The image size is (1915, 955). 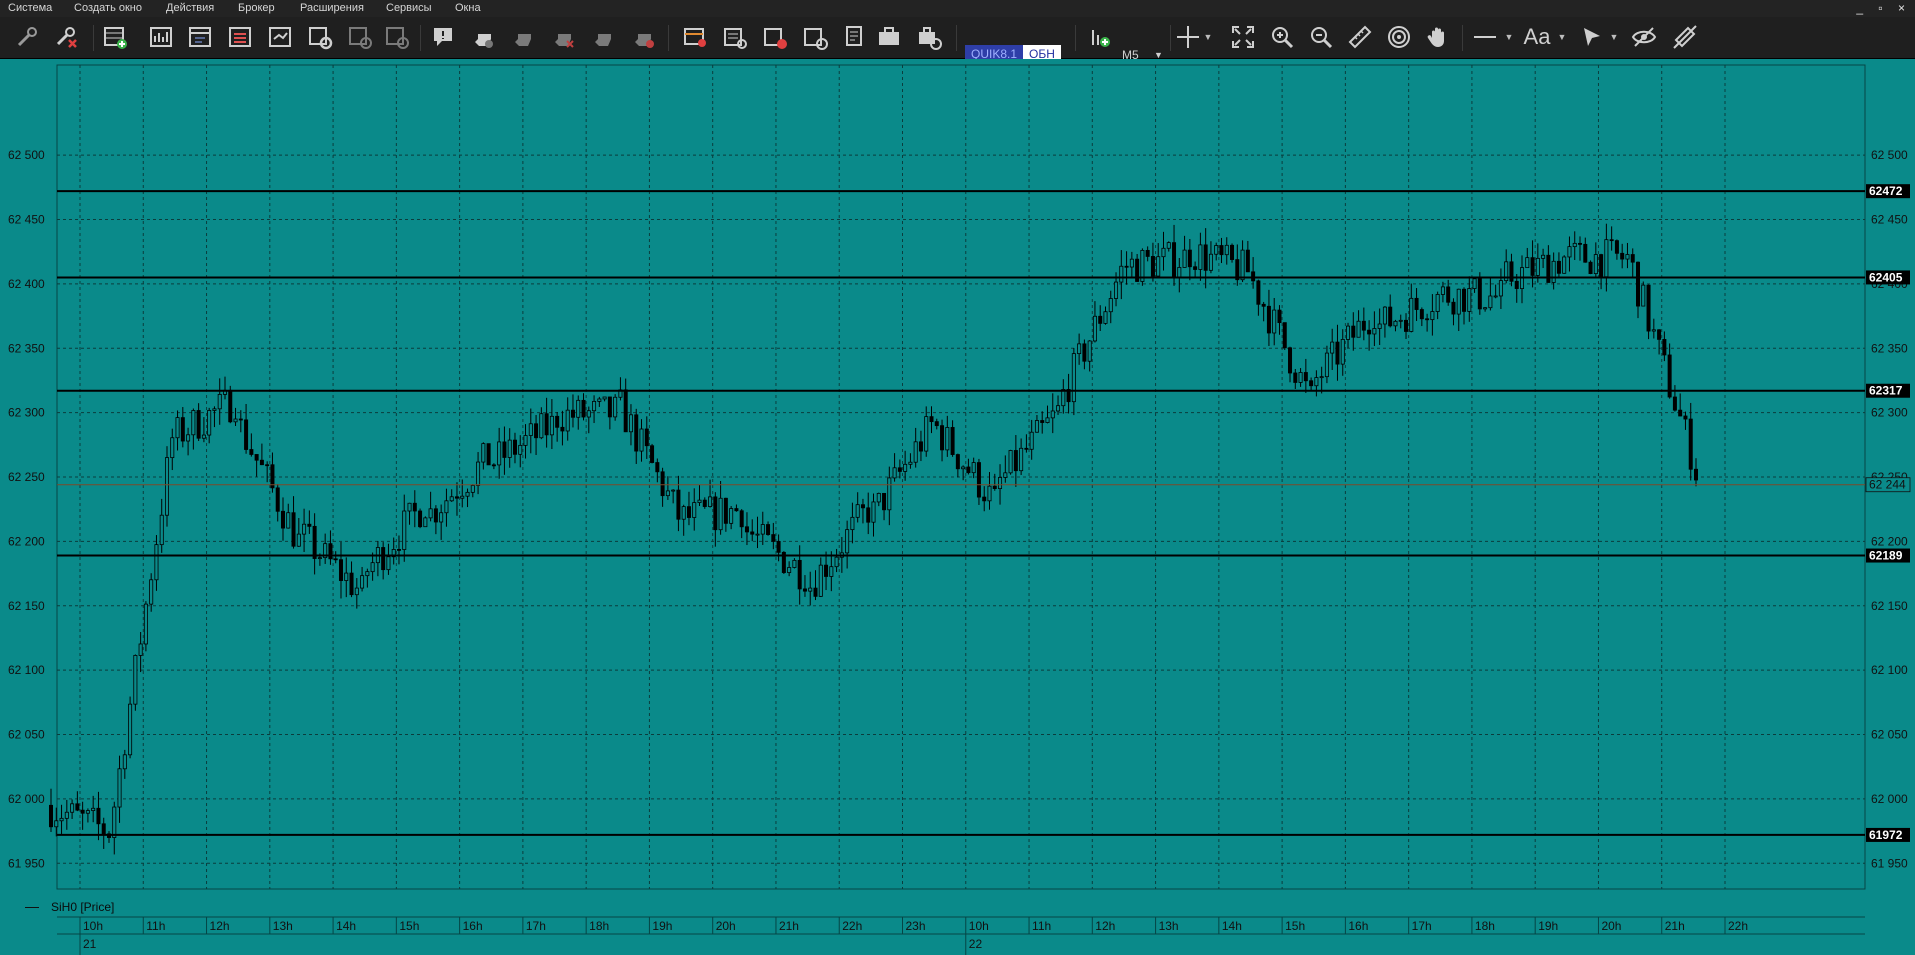 I want to click on window-controls: _ ▫ ×, so click(x=1883, y=8).